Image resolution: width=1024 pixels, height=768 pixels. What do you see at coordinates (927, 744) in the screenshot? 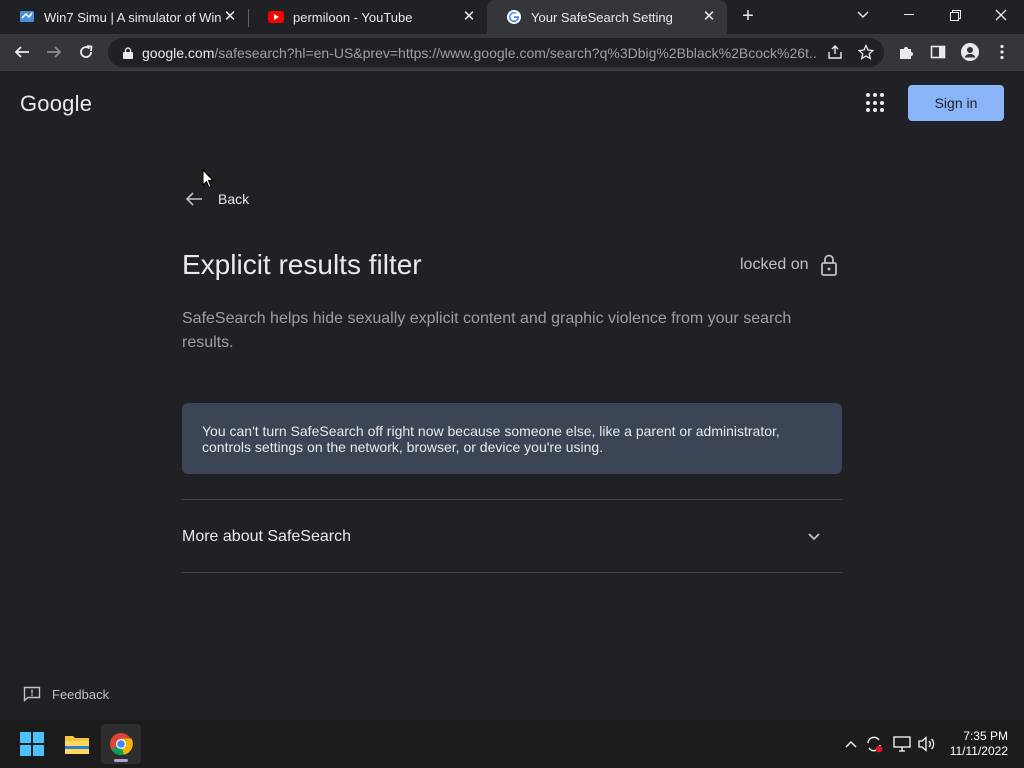
I see `volume-icon` at bounding box center [927, 744].